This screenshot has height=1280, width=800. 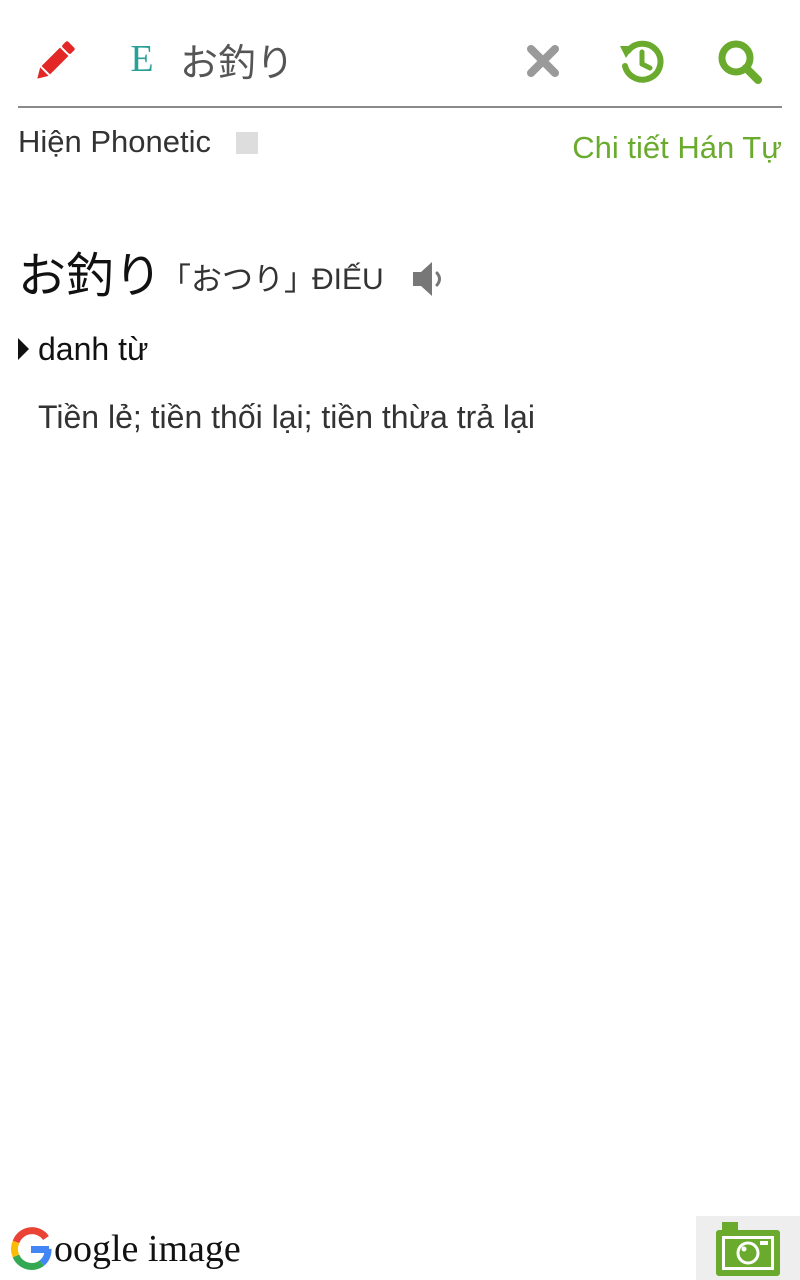 I want to click on speaker-icon, so click(x=427, y=279).